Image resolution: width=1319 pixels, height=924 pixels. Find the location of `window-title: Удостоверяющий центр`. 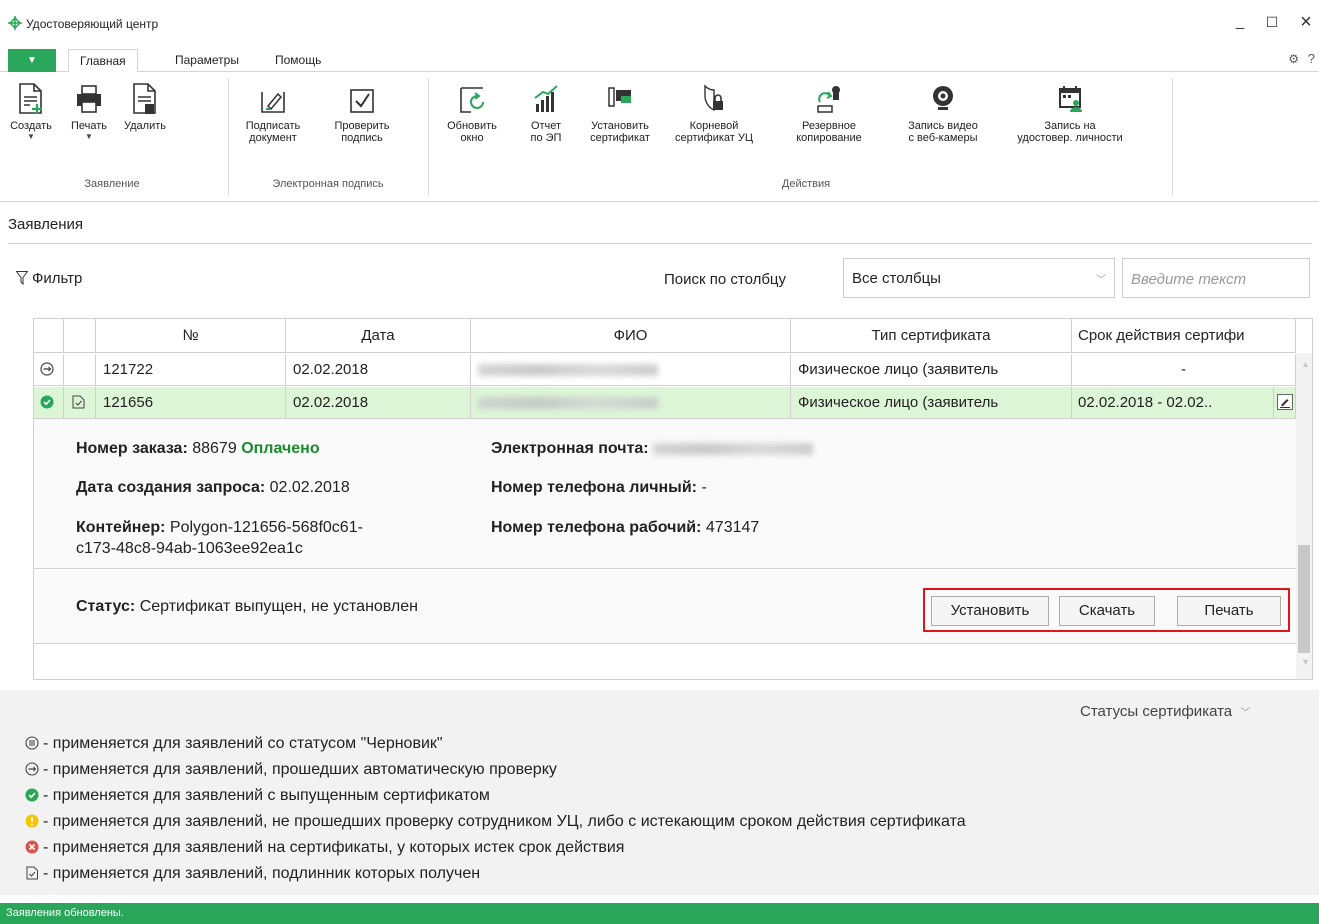

window-title: Удостоверяющий центр is located at coordinates (92, 24).